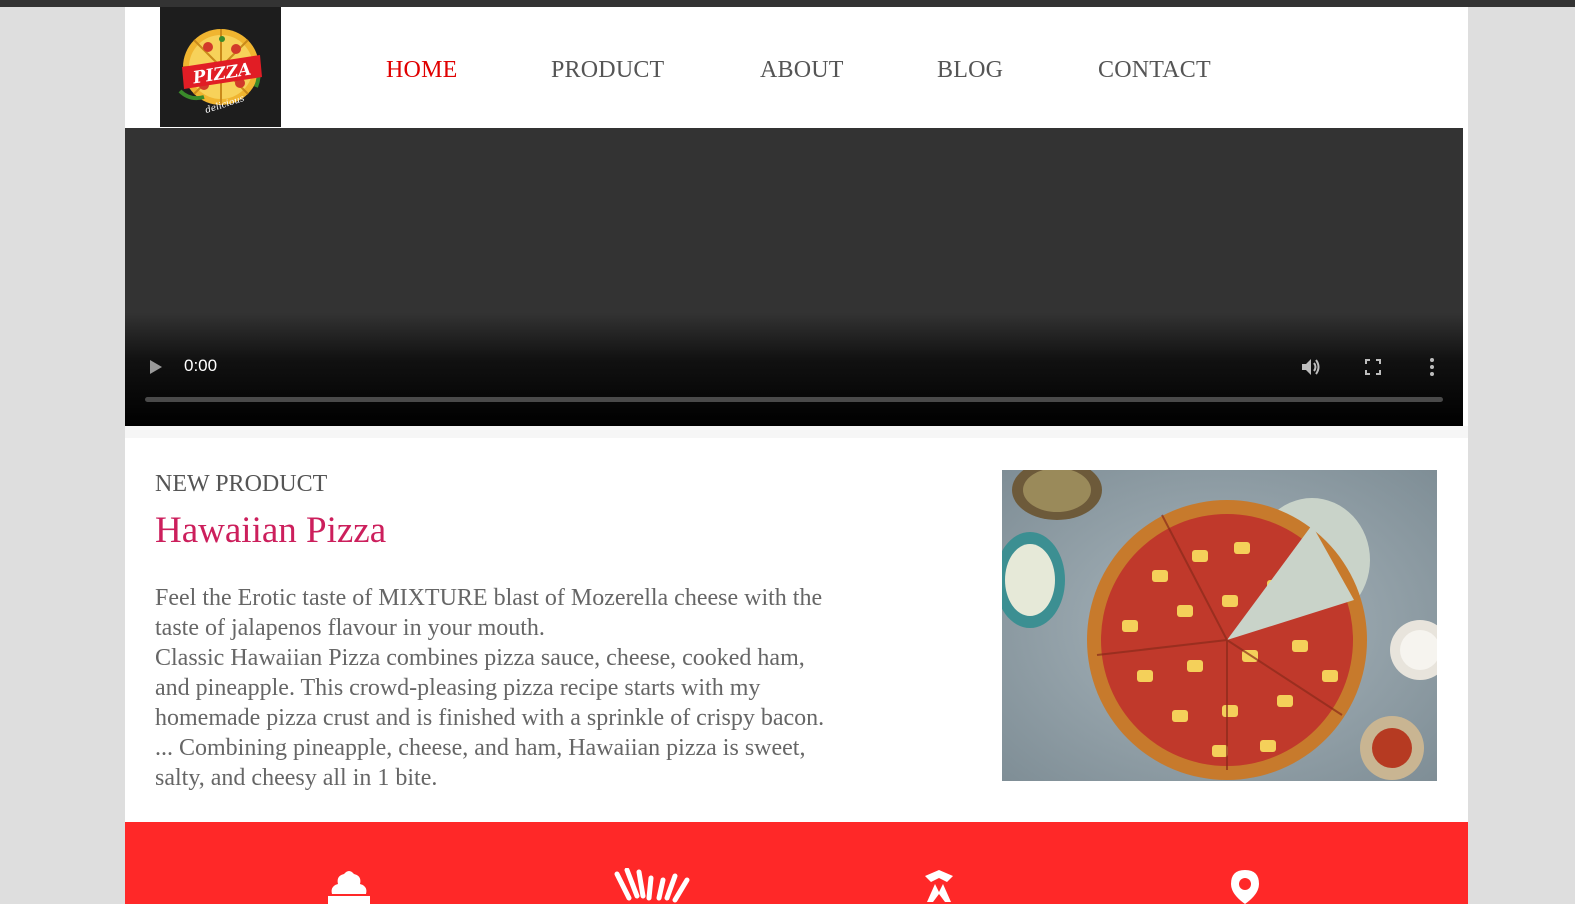 The height and width of the screenshot is (904, 1575). Describe the element at coordinates (607, 70) in the screenshot. I see `nav-product: PRODUCT` at that location.